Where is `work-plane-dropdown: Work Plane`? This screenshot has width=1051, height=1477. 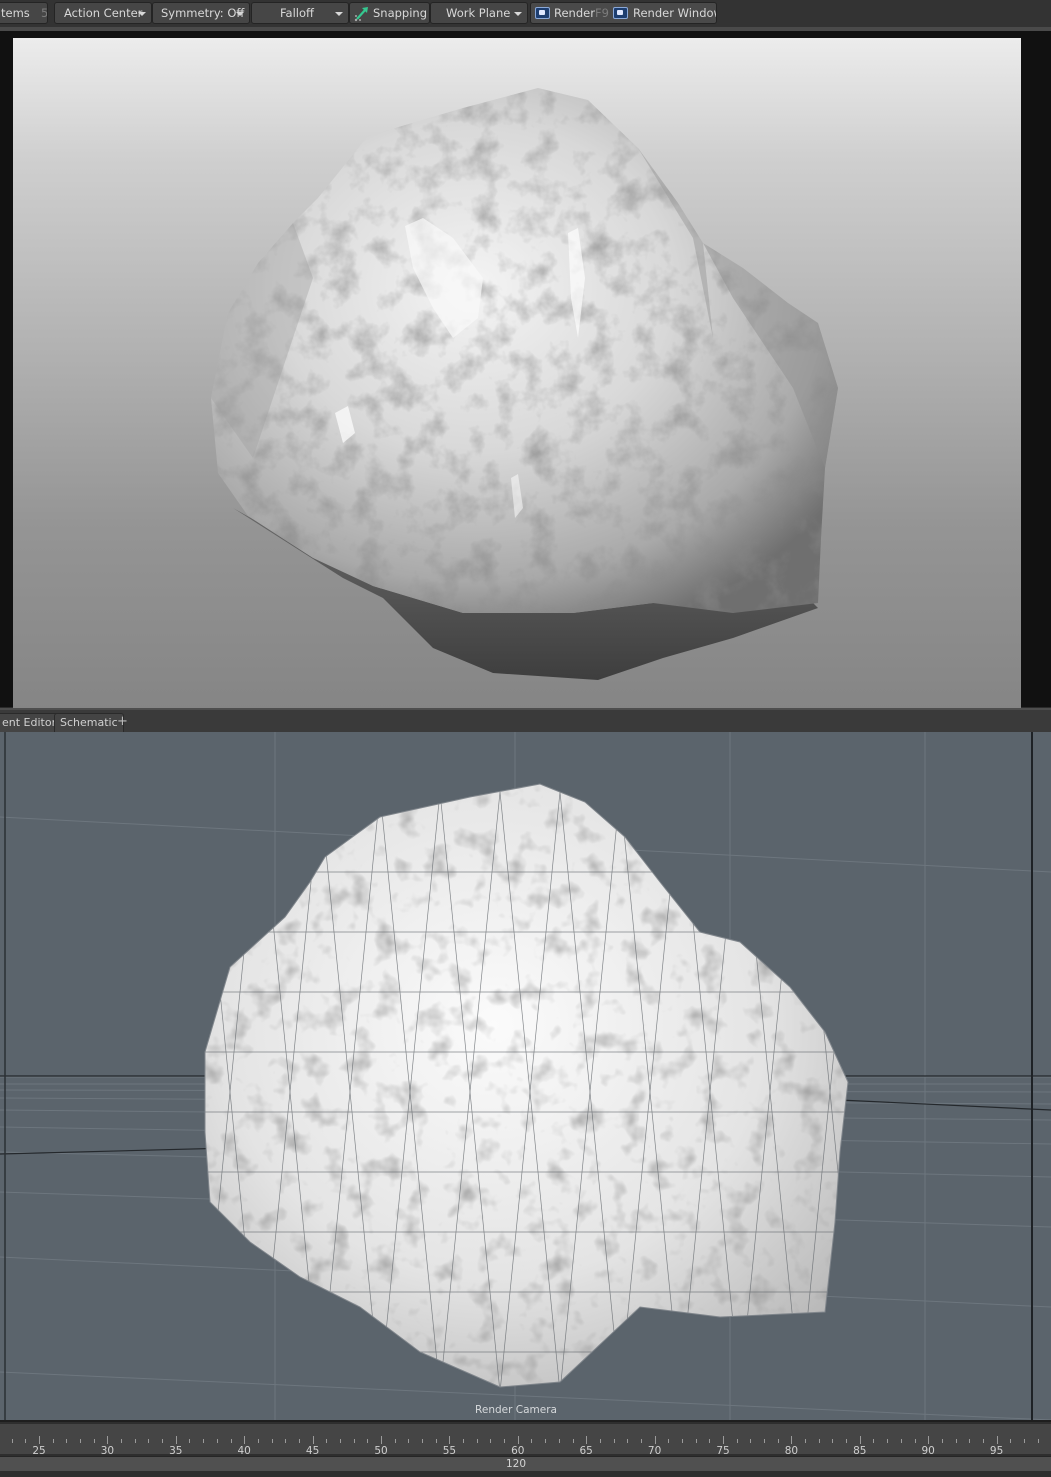
work-plane-dropdown: Work Plane is located at coordinates (479, 13).